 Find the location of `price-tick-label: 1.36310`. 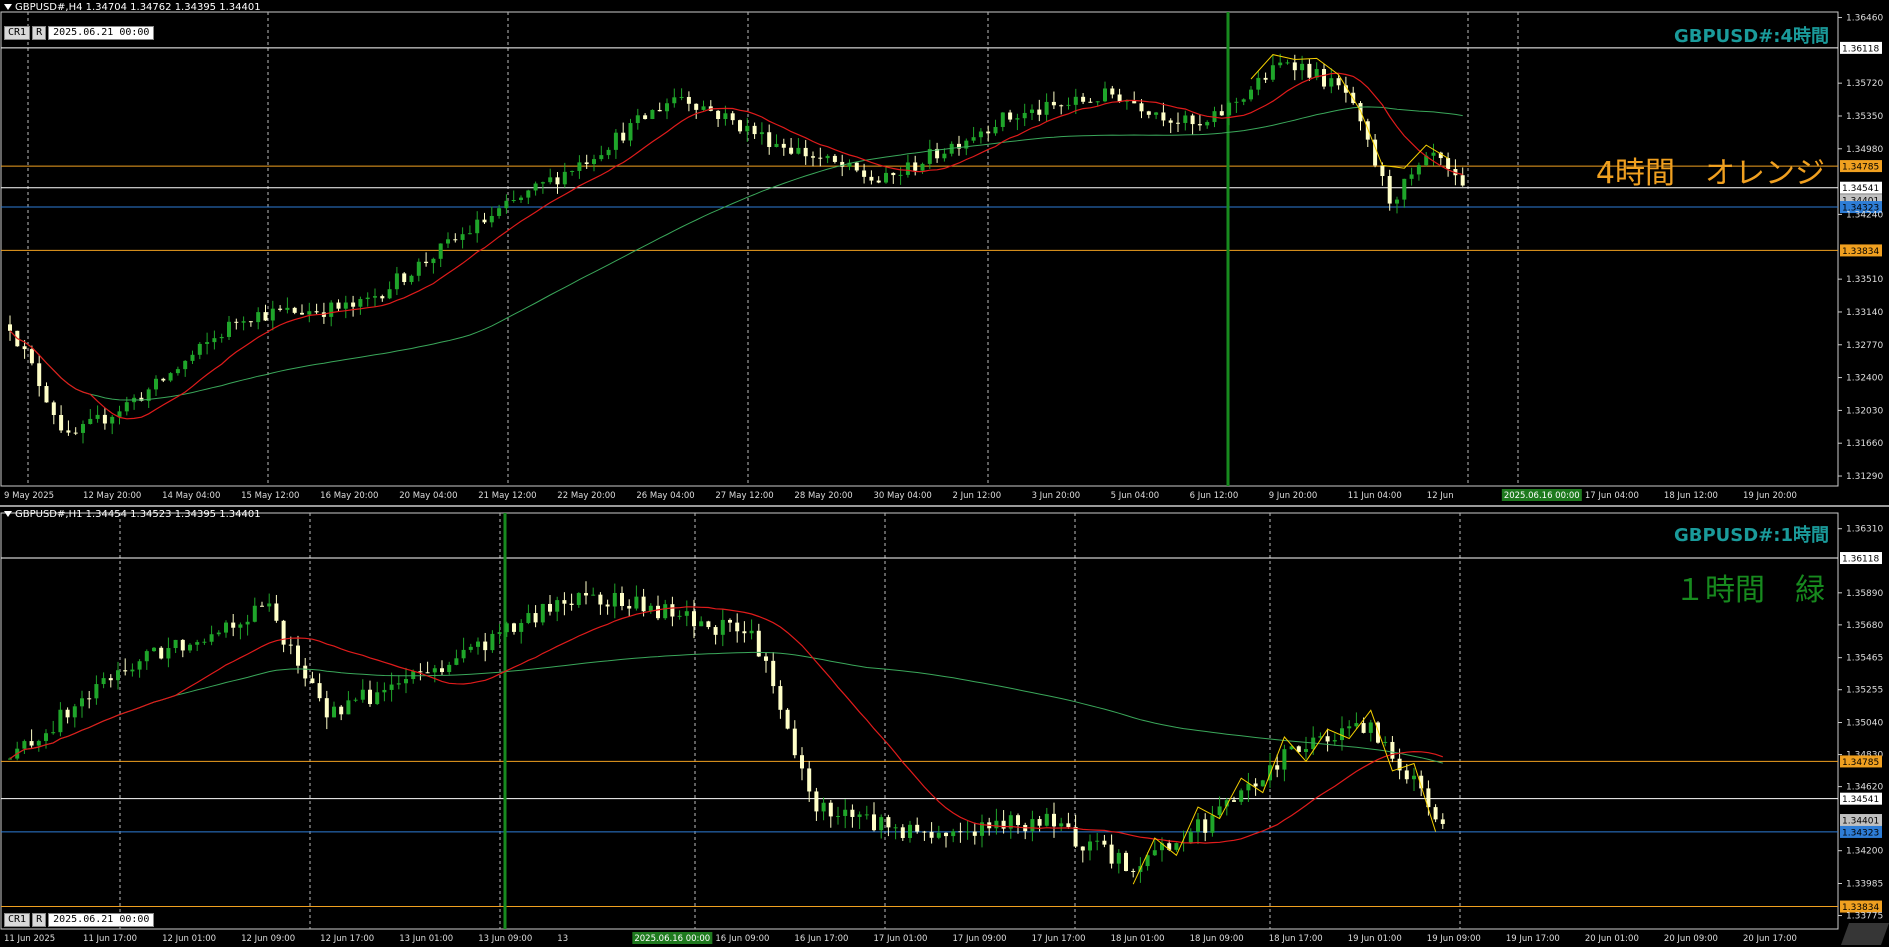

price-tick-label: 1.36310 is located at coordinates (1864, 530).